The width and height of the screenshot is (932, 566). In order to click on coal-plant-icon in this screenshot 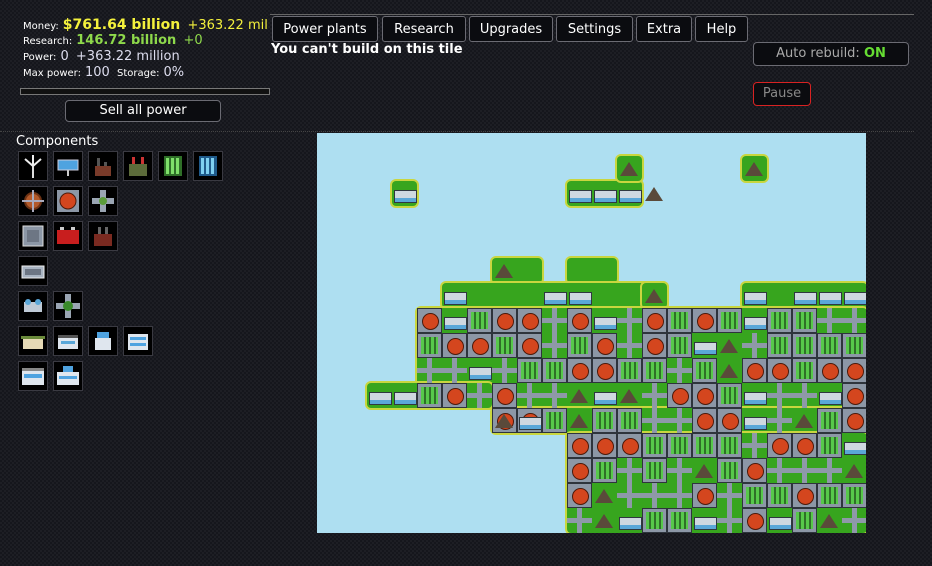, I will do `click(103, 166)`.